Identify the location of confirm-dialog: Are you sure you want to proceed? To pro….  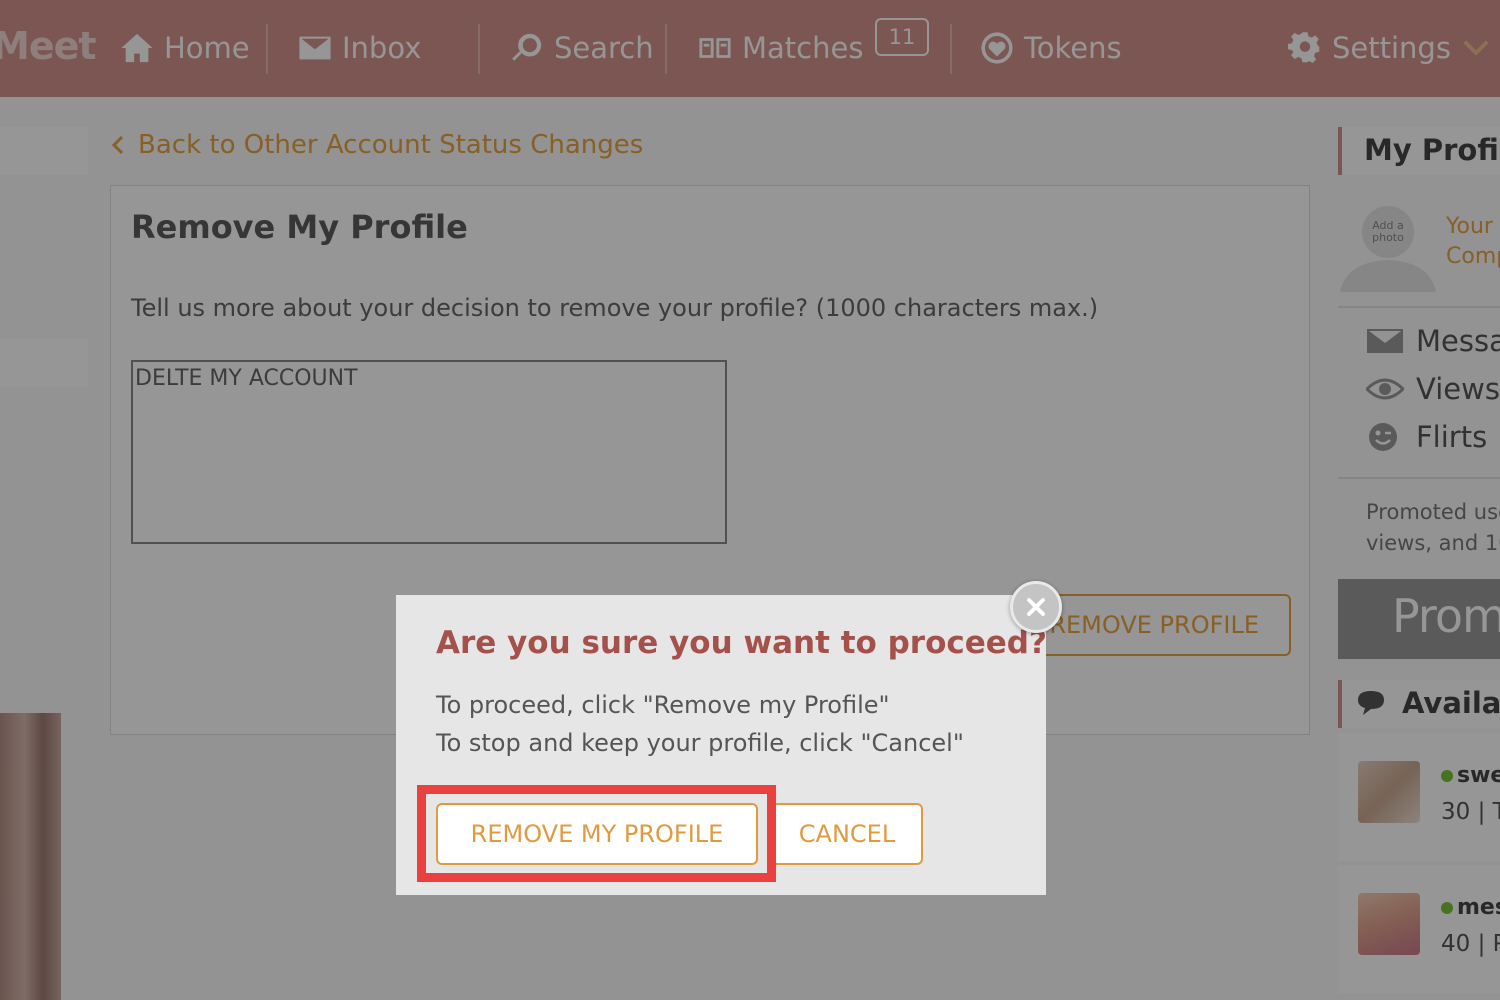
(721, 745).